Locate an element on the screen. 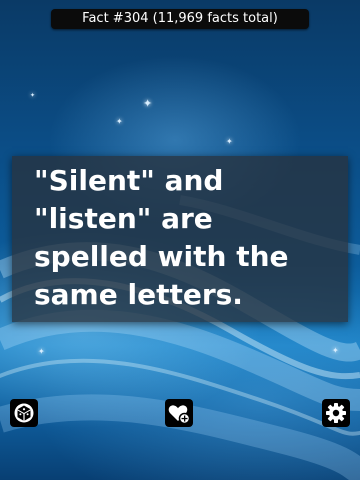  shuffle-button is located at coordinates (24, 413).